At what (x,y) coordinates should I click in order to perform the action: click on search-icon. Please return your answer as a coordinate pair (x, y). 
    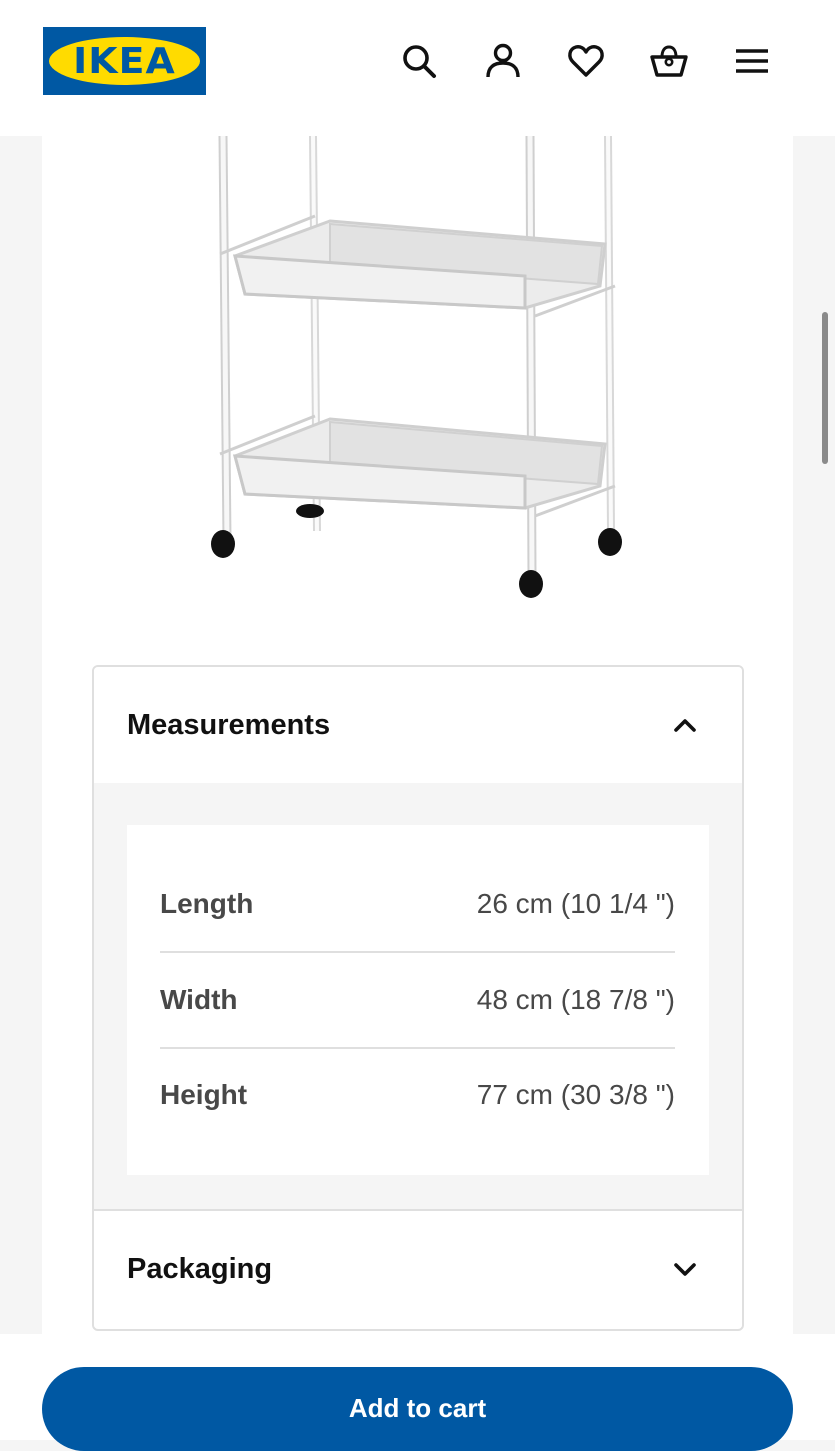
    Looking at the image, I should click on (419, 61).